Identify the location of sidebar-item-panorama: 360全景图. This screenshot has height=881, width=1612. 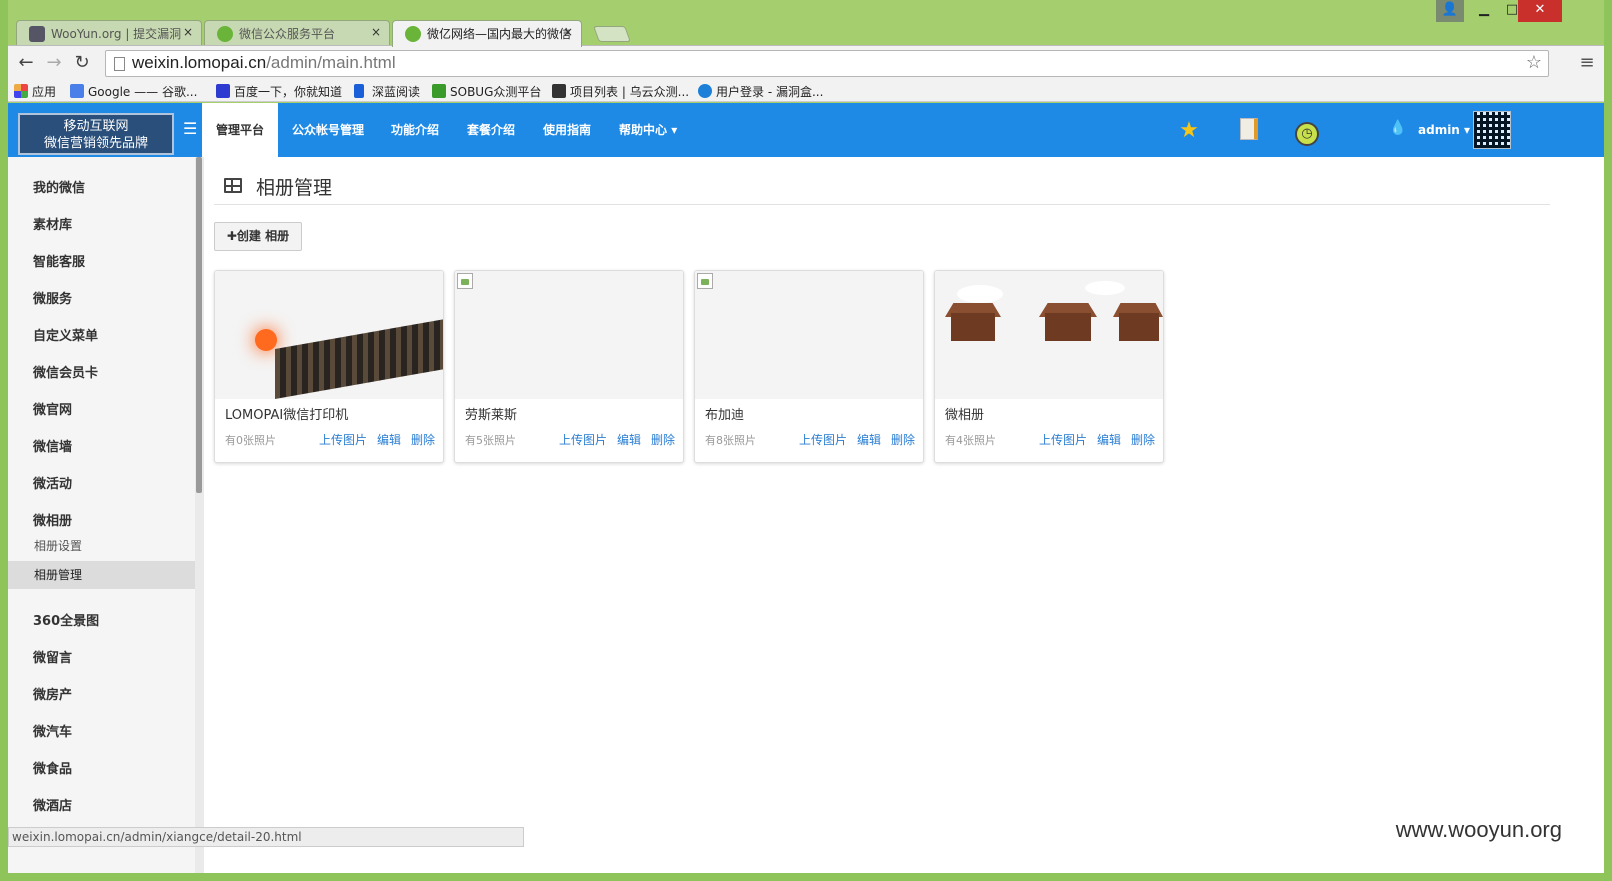
(66, 619).